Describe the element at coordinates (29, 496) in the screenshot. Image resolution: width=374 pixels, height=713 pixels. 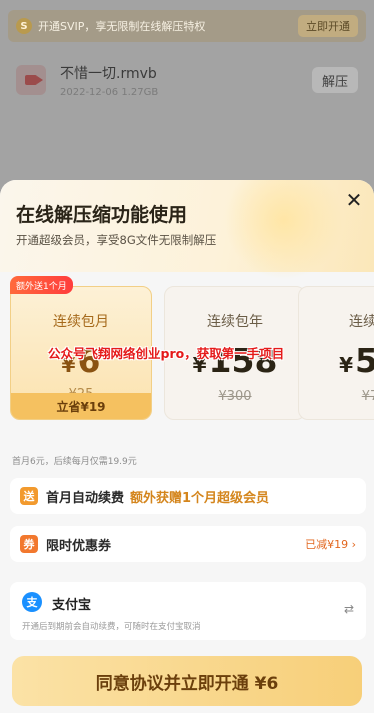
I see `gift-icon: 送` at that location.